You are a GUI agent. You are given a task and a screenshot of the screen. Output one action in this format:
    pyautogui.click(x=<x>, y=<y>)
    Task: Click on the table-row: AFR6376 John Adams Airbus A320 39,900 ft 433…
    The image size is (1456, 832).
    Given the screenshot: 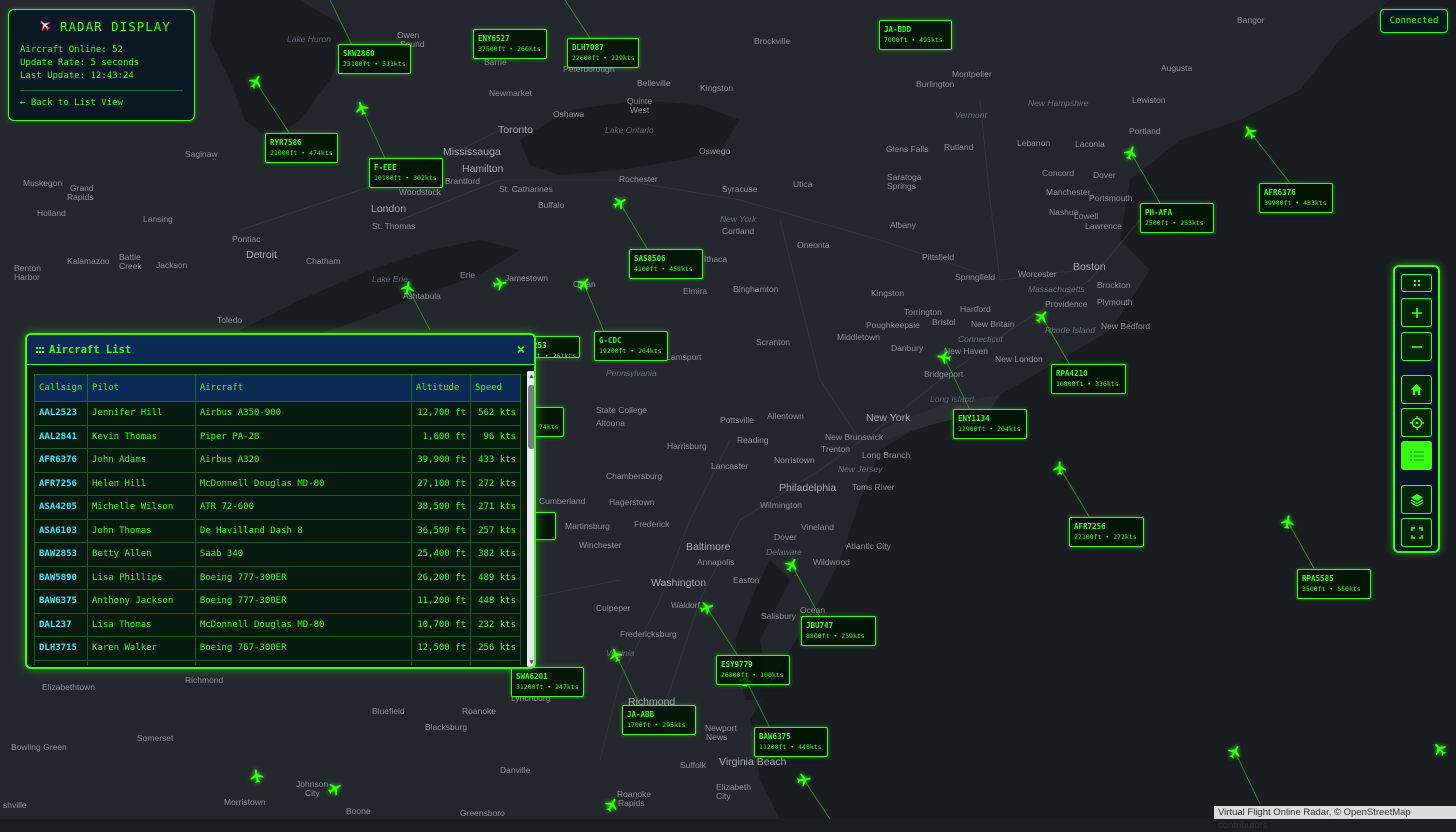 What is the action you would take?
    pyautogui.click(x=277, y=460)
    